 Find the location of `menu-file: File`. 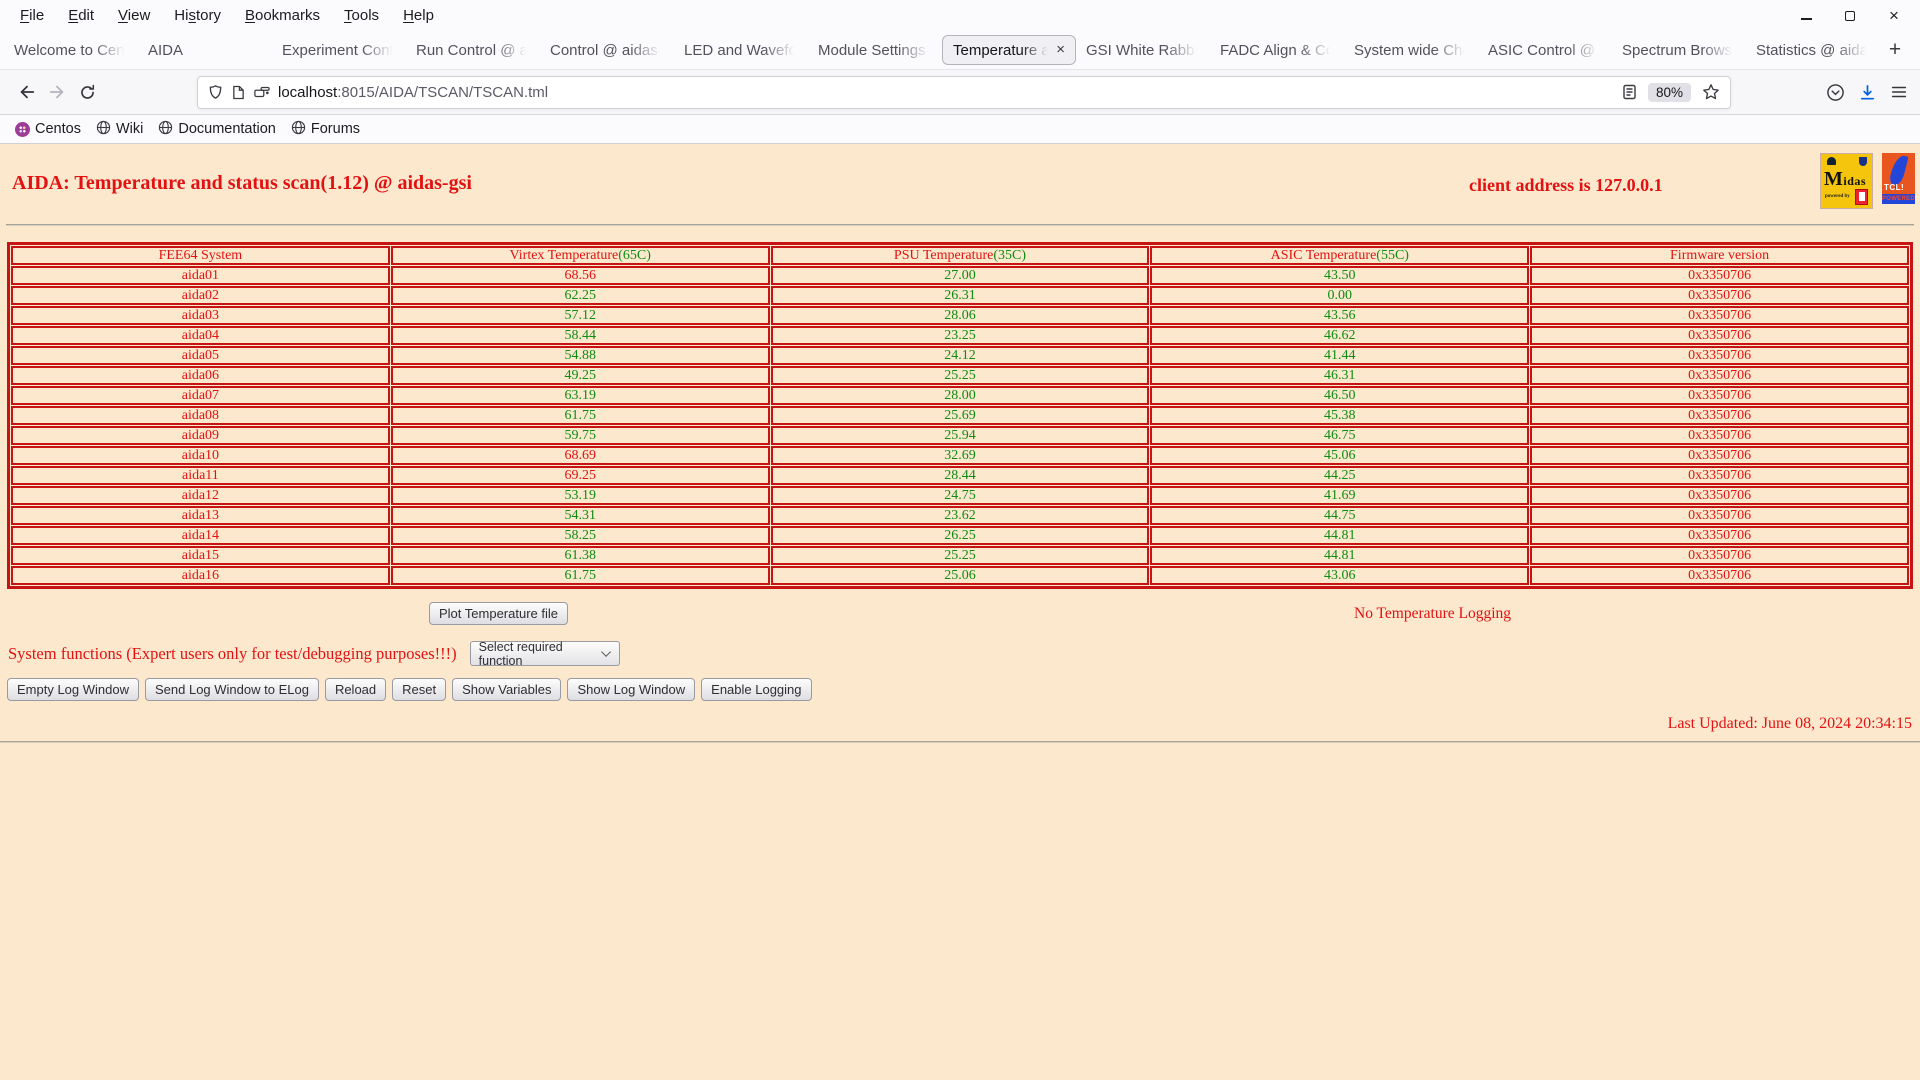

menu-file: File is located at coordinates (32, 15).